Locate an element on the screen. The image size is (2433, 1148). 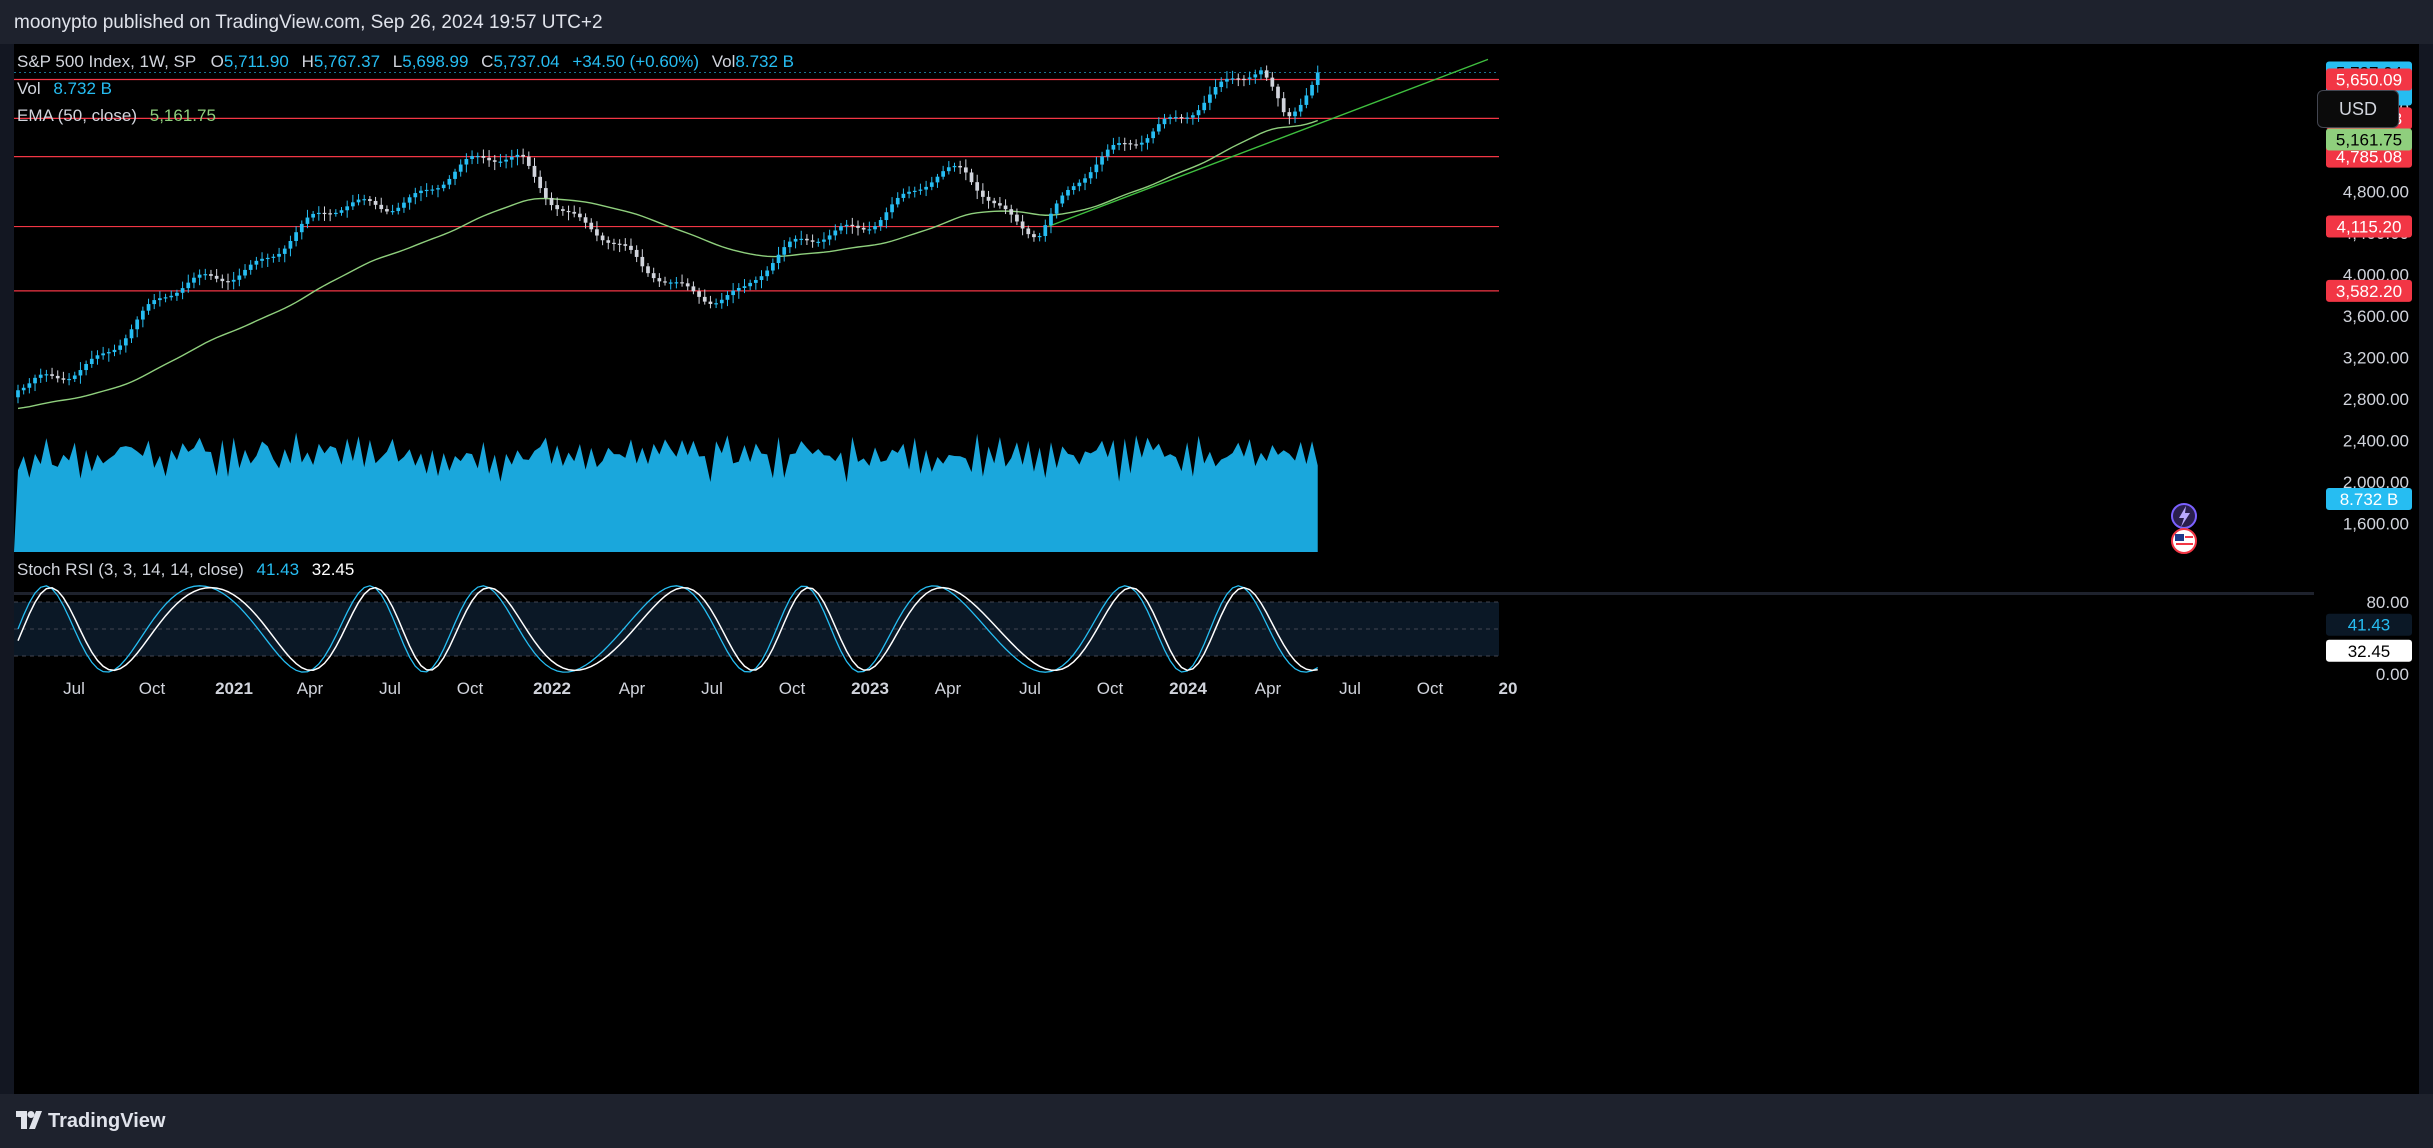
stoch-rsi-pane is located at coordinates (756, 629).